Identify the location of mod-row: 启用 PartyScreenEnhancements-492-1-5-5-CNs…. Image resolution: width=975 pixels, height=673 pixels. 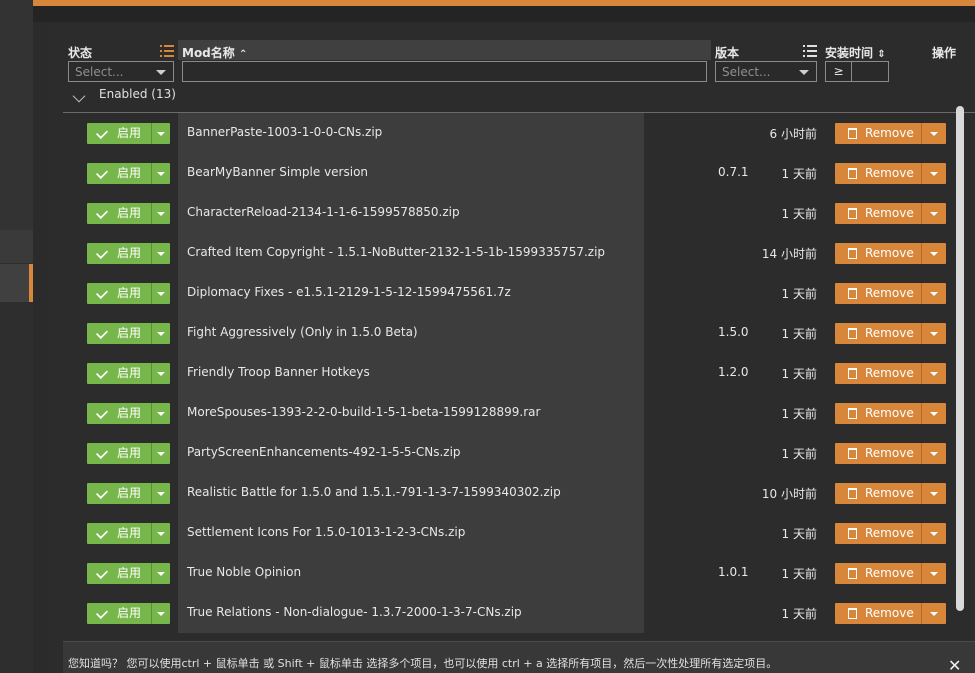
(487, 453).